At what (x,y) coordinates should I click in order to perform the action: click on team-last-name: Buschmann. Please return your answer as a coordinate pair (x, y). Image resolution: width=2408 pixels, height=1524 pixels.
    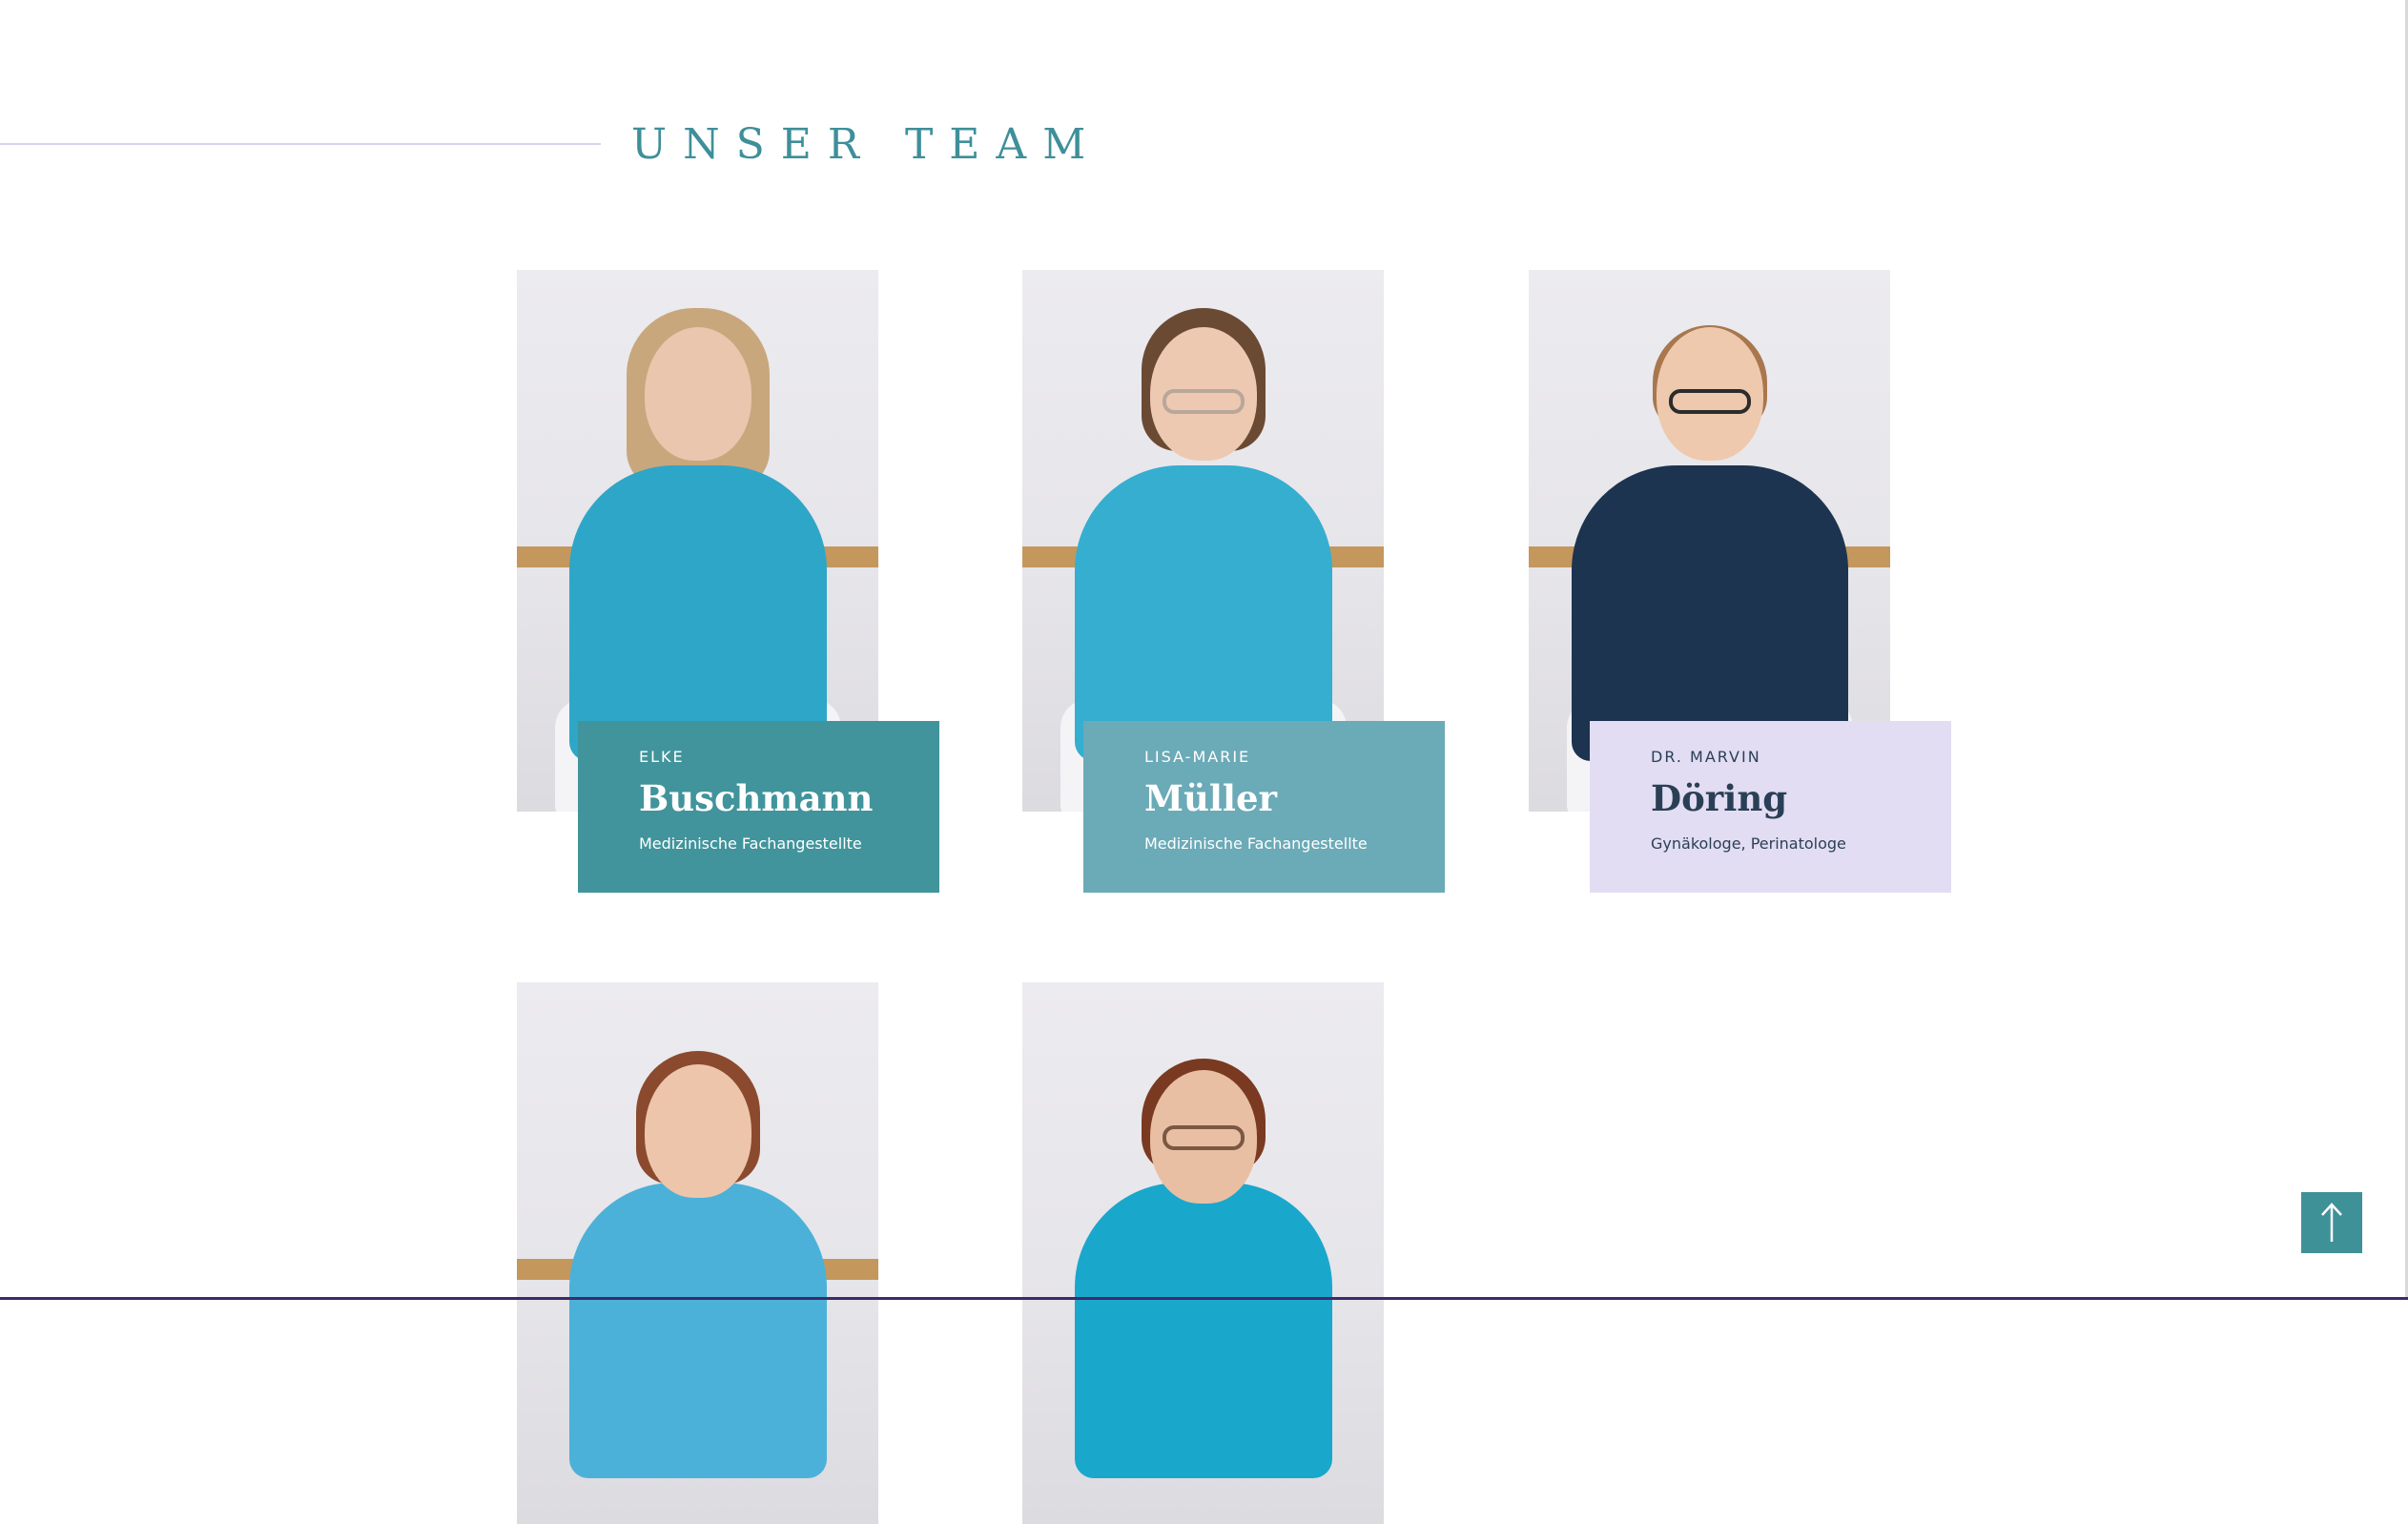
    Looking at the image, I should click on (756, 798).